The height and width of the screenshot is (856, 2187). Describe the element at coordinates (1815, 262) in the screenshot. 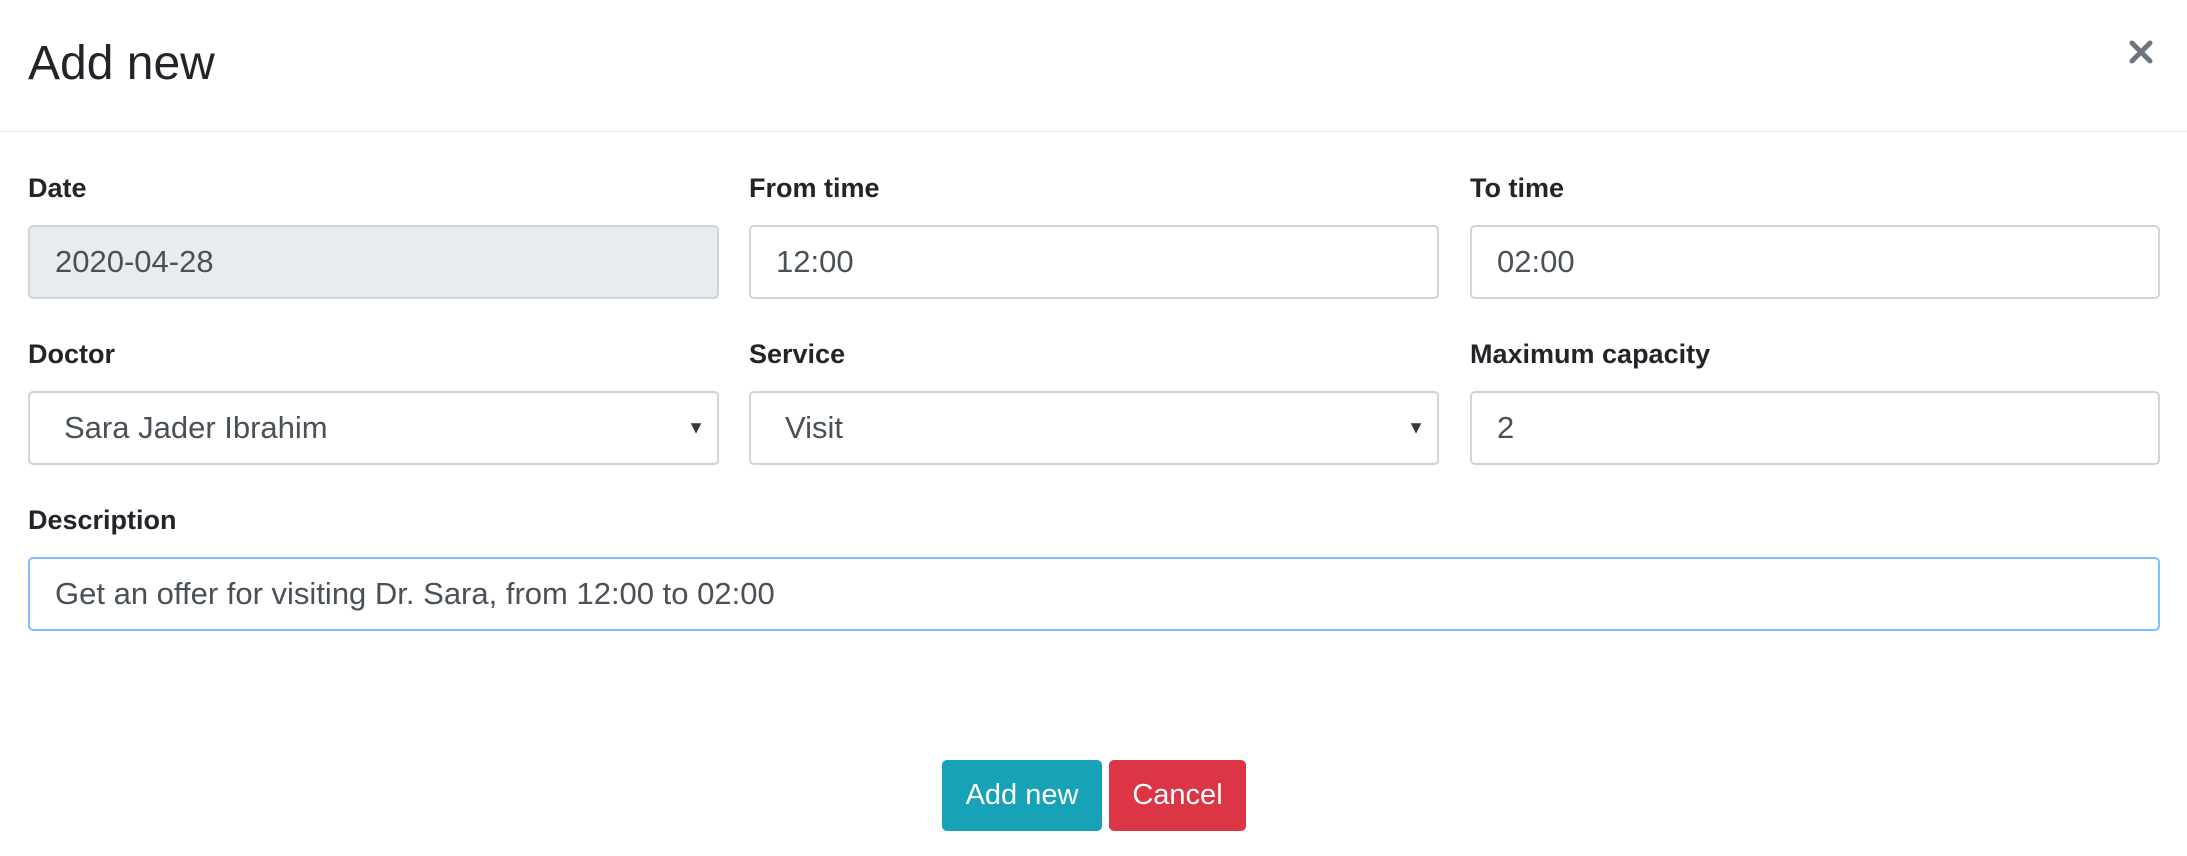

I see `to-time-input: 02:00` at that location.